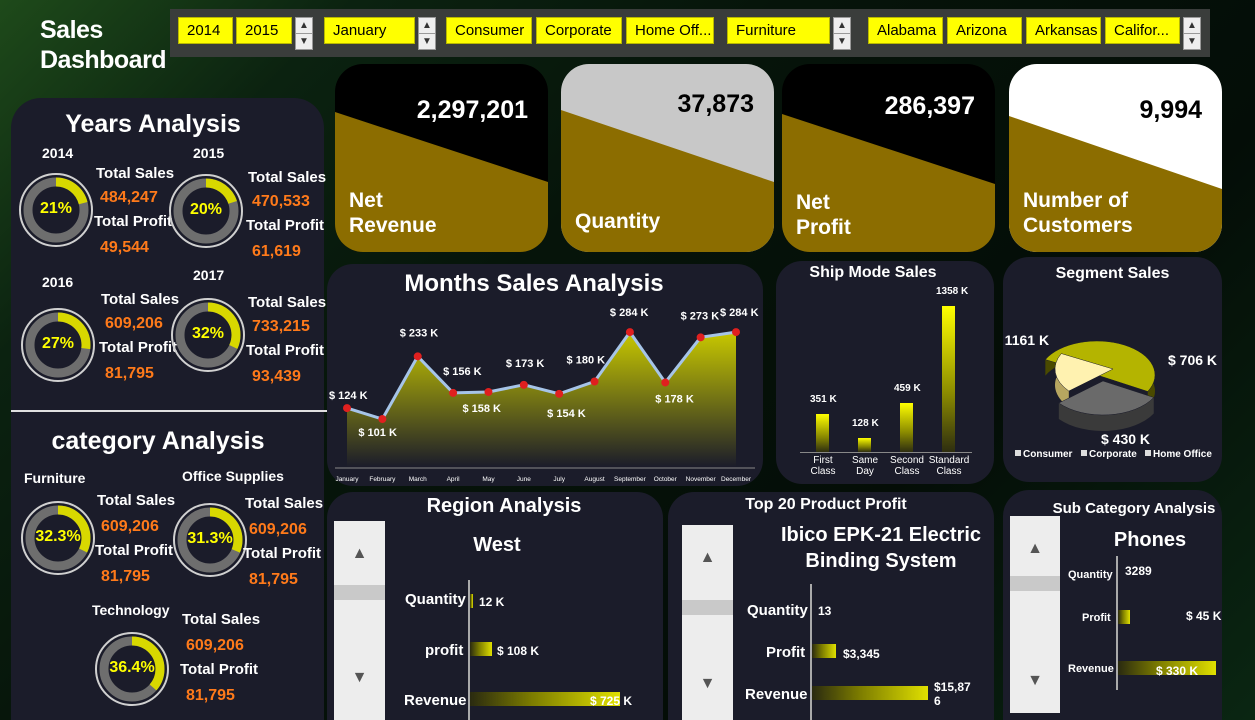 This screenshot has width=1255, height=720. Describe the element at coordinates (1170, 110) in the screenshot. I see `kpi-value: 9,994` at that location.